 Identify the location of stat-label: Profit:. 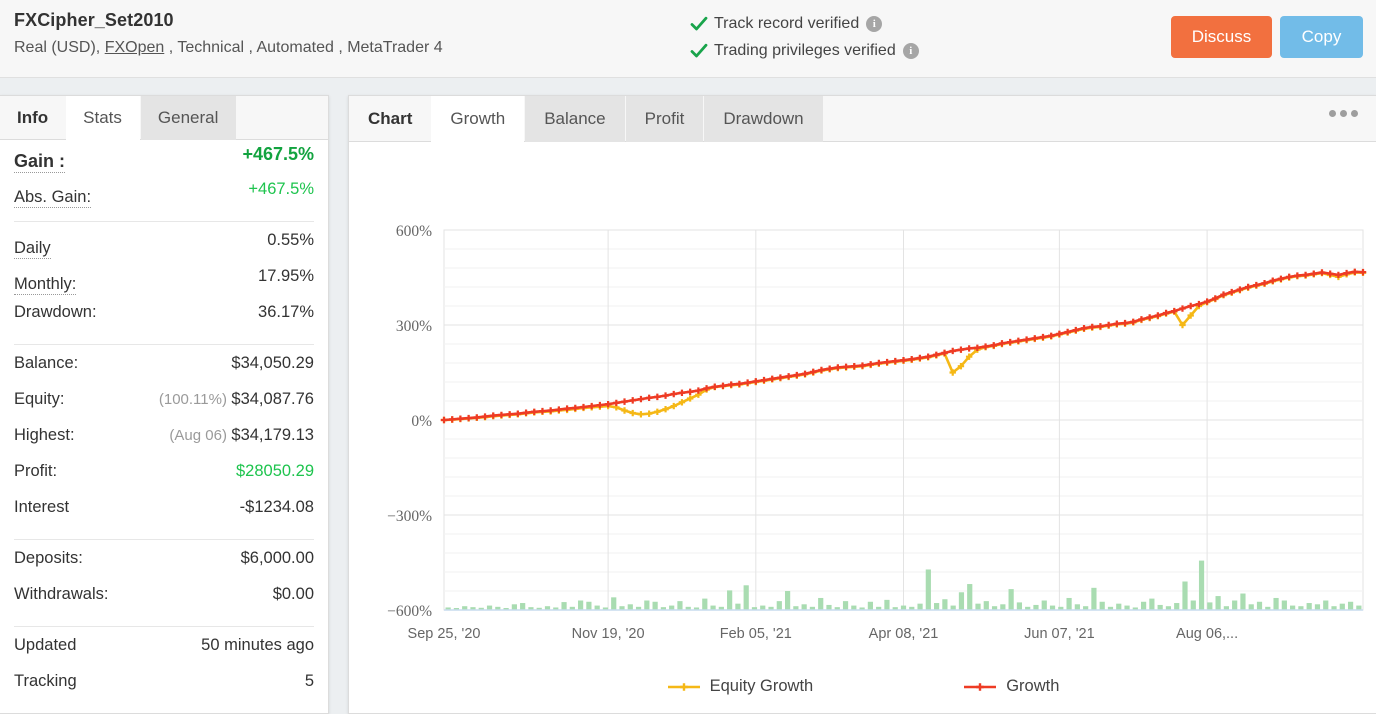
(36, 471).